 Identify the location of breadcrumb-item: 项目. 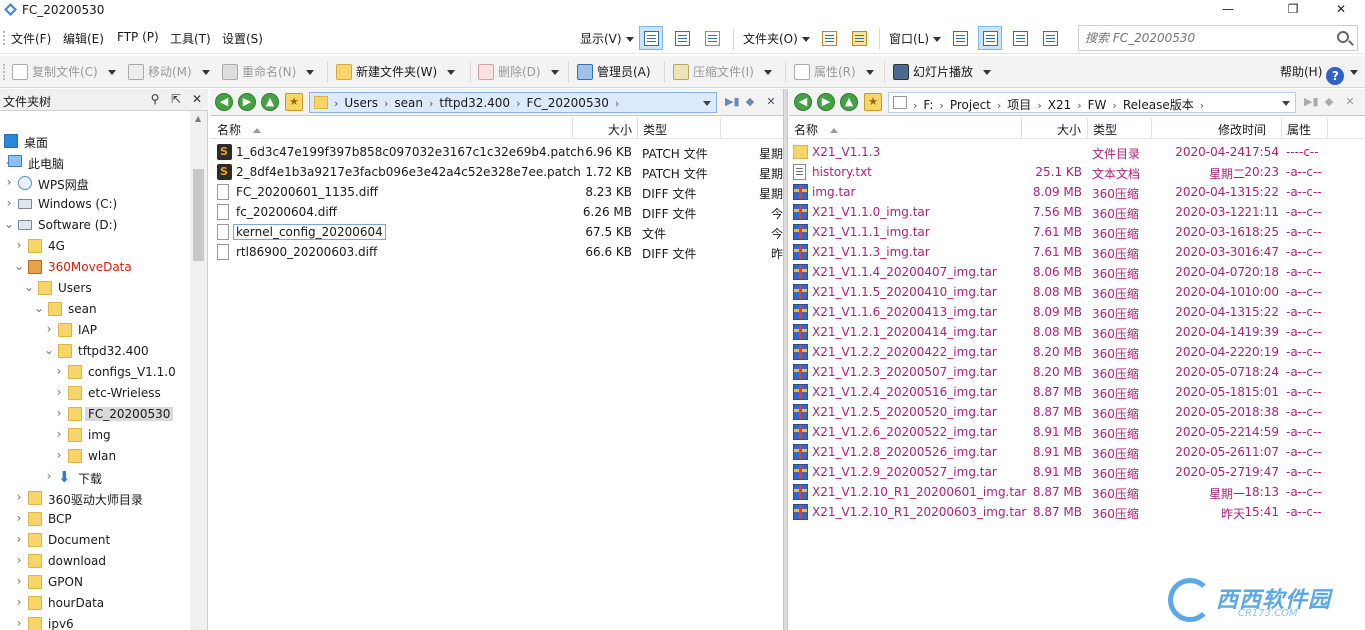
(1019, 105).